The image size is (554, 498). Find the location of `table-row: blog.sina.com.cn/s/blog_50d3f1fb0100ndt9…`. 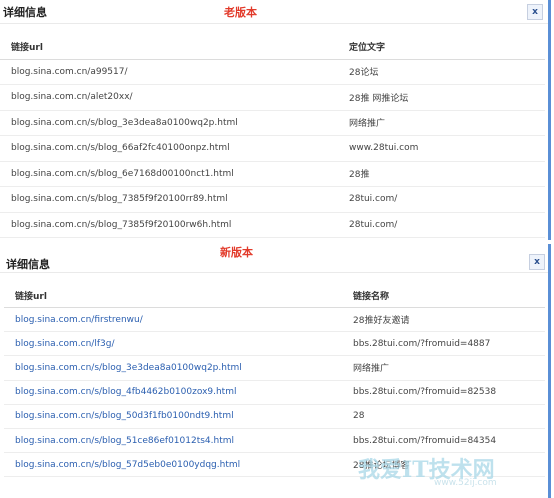

table-row: blog.sina.com.cn/s/blog_50d3f1fb0100ndt9… is located at coordinates (274, 416).